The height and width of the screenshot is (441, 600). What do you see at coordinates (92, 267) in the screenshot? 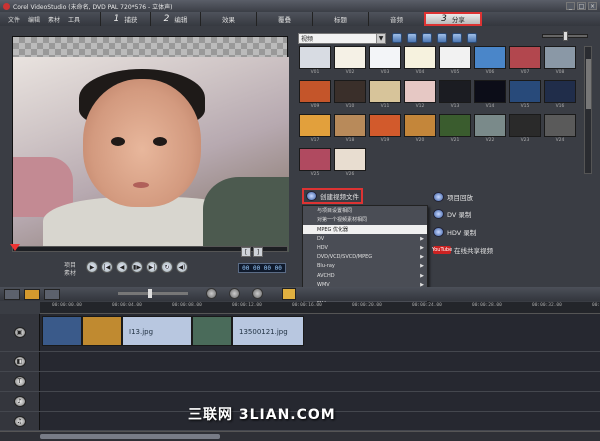
I see `play-button: ▶` at bounding box center [92, 267].